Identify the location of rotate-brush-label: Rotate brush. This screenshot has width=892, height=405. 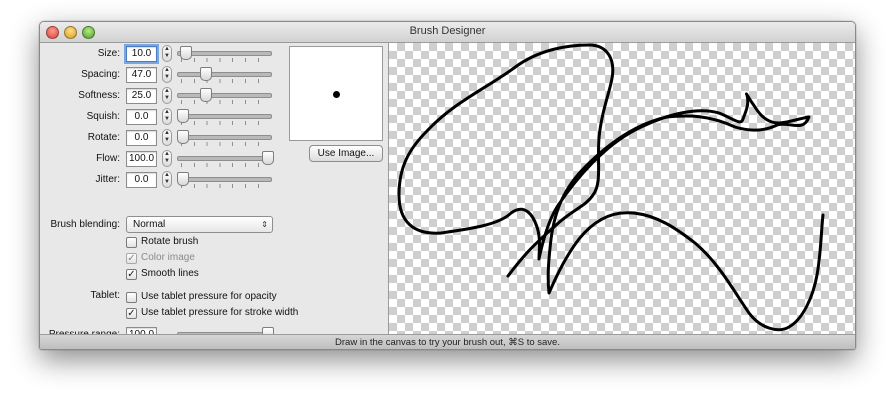
(170, 241).